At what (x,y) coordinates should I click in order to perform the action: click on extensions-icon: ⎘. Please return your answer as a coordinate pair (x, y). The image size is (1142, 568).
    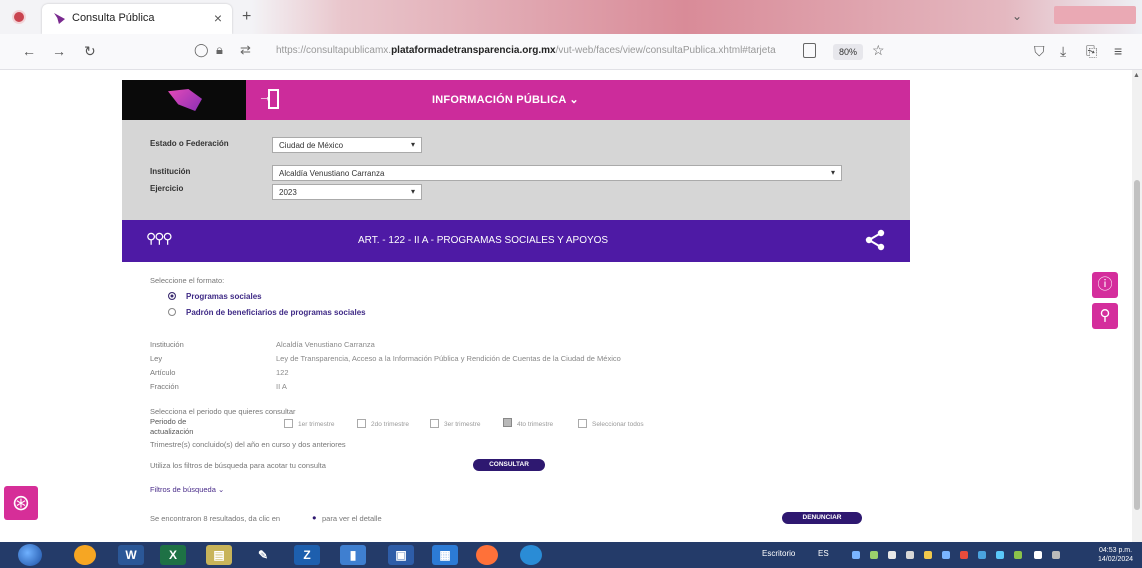
    Looking at the image, I should click on (1091, 51).